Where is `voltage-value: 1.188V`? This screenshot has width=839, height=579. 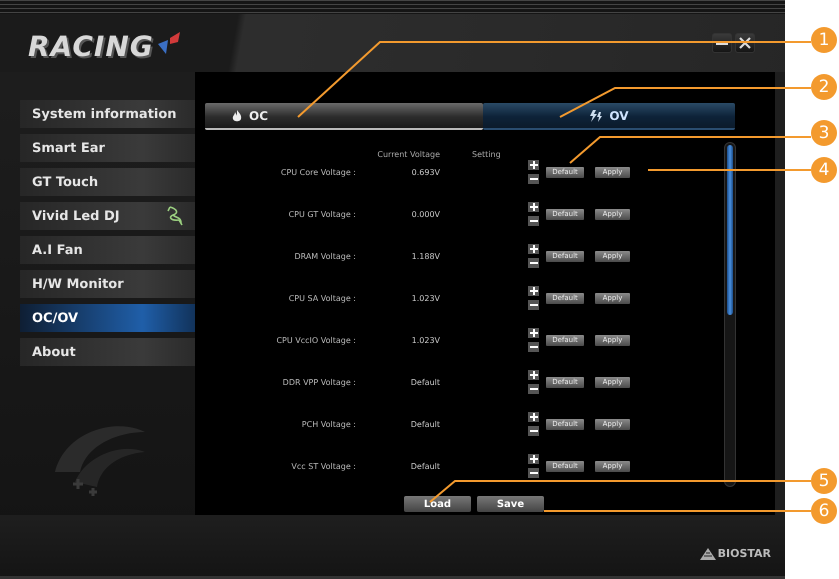
voltage-value: 1.188V is located at coordinates (425, 256).